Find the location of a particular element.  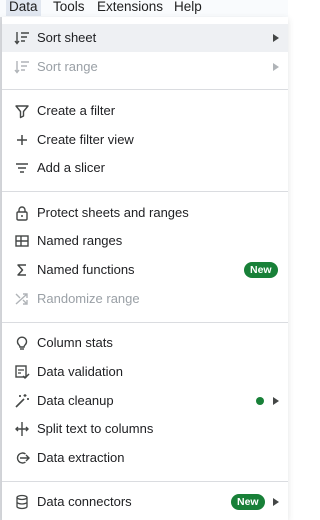

split-icon is located at coordinates (22, 429).